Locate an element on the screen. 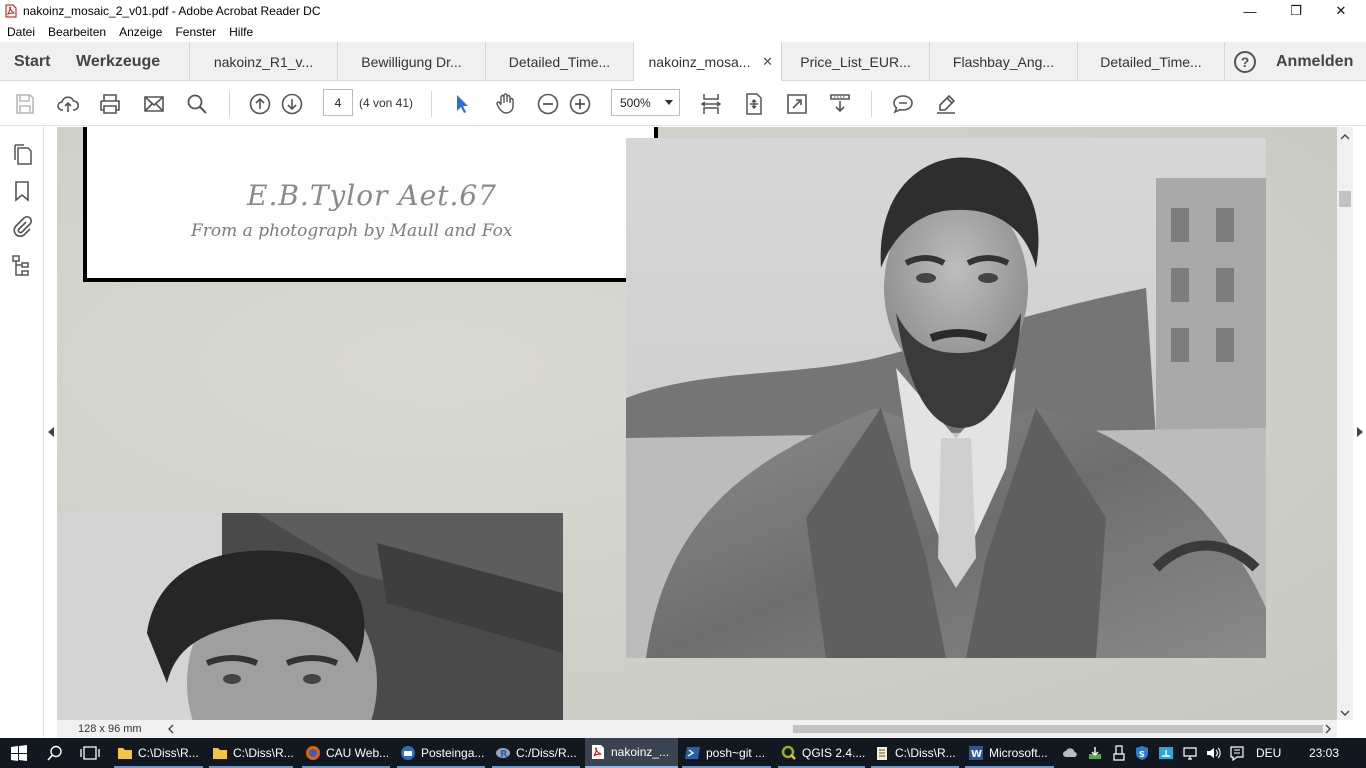  page-number-input: 4 is located at coordinates (338, 102).